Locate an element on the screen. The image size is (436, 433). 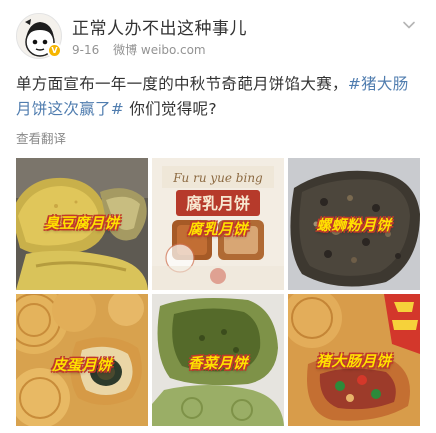
box-subtitle: Fu ru yue bing is located at coordinates (217, 178).